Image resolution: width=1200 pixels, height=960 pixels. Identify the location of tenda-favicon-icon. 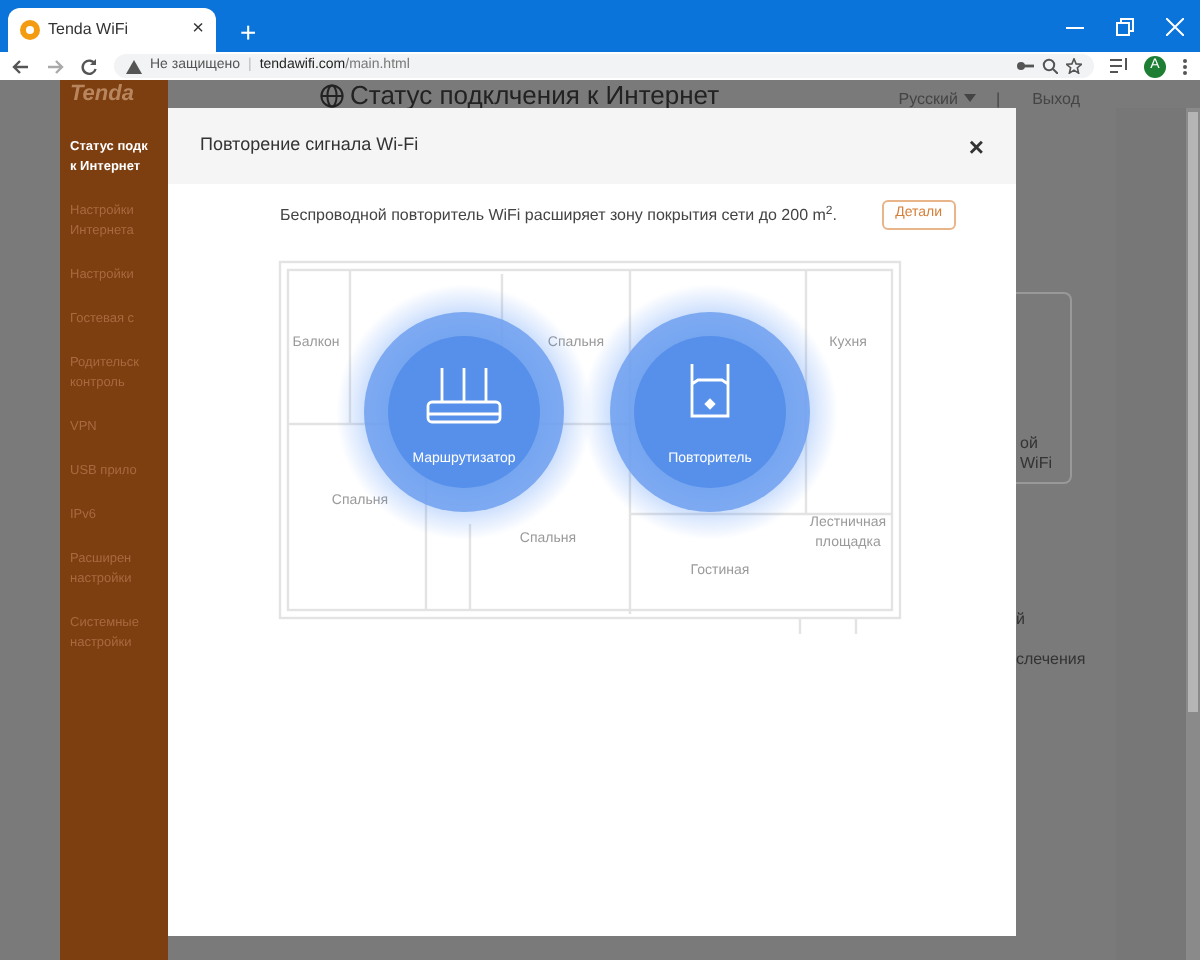
(30, 30).